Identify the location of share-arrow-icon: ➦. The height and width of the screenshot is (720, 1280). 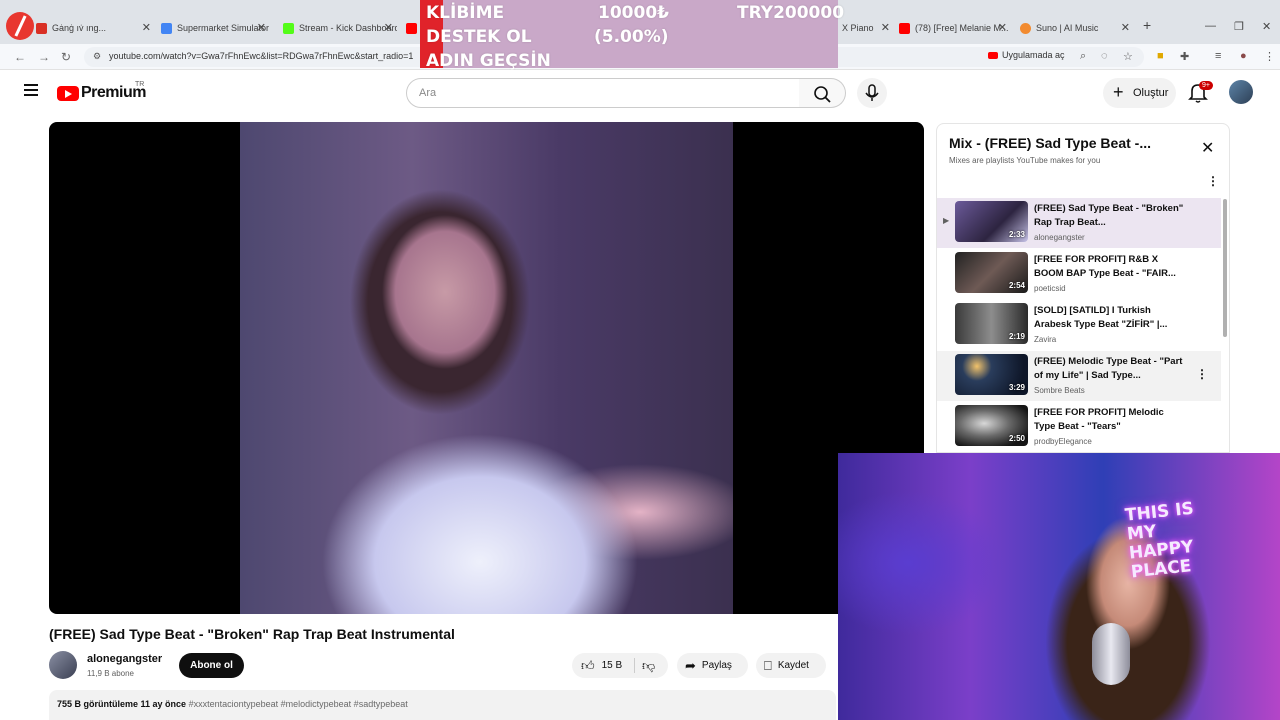
(690, 665).